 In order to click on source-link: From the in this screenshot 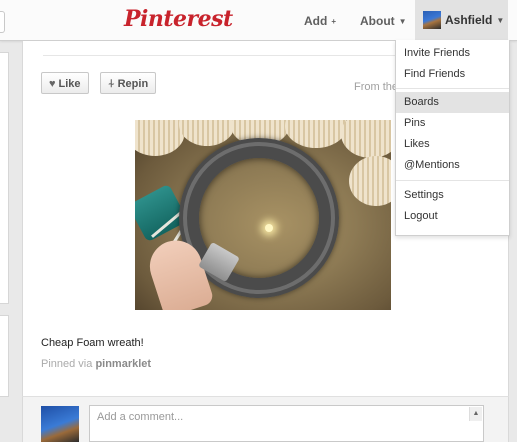, I will do `click(376, 87)`.